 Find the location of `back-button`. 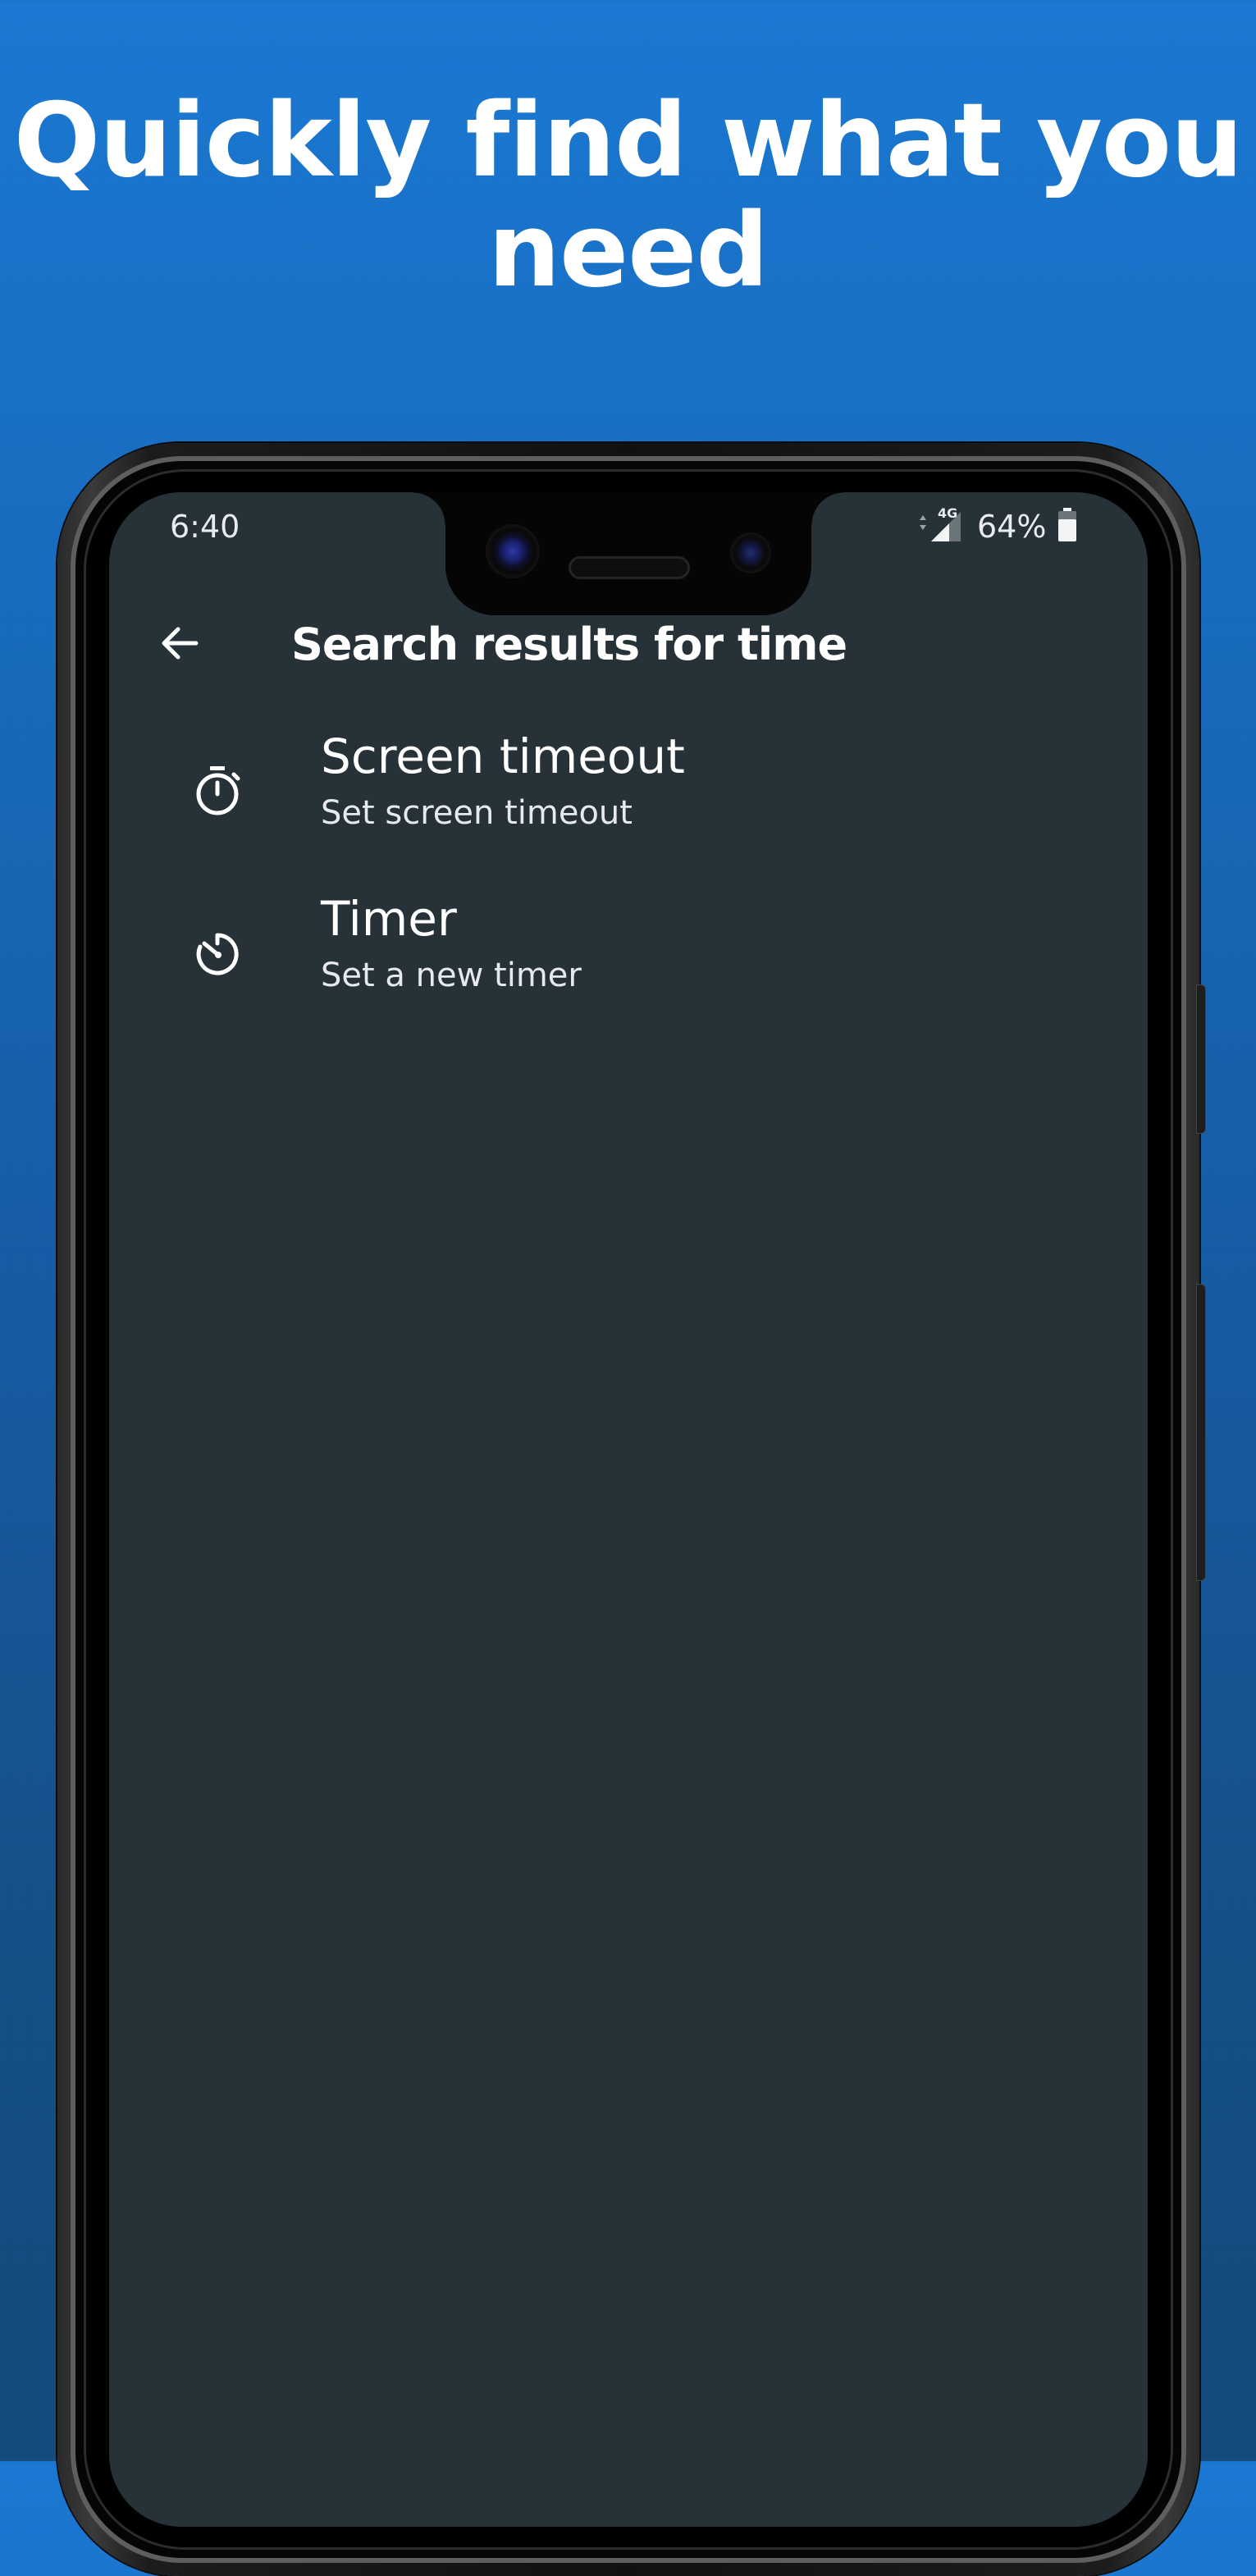

back-button is located at coordinates (179, 644).